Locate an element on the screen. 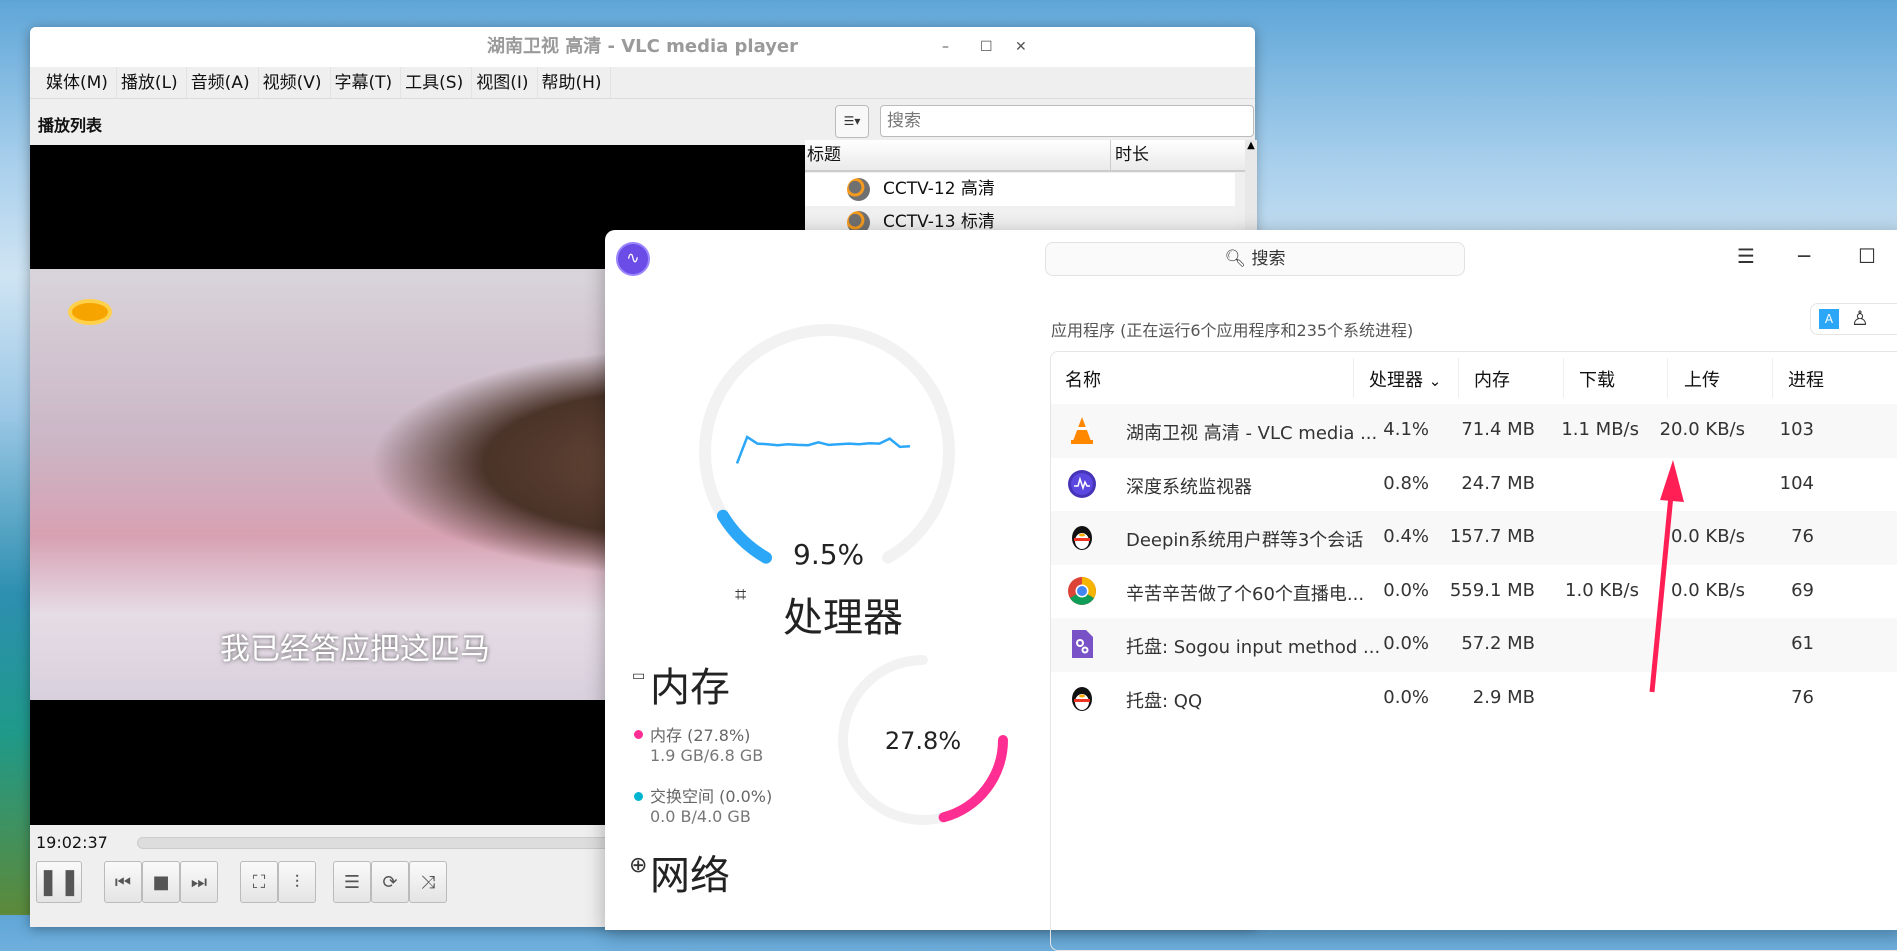 This screenshot has height=951, width=1897. user-view-icon: ♙ is located at coordinates (1860, 318).